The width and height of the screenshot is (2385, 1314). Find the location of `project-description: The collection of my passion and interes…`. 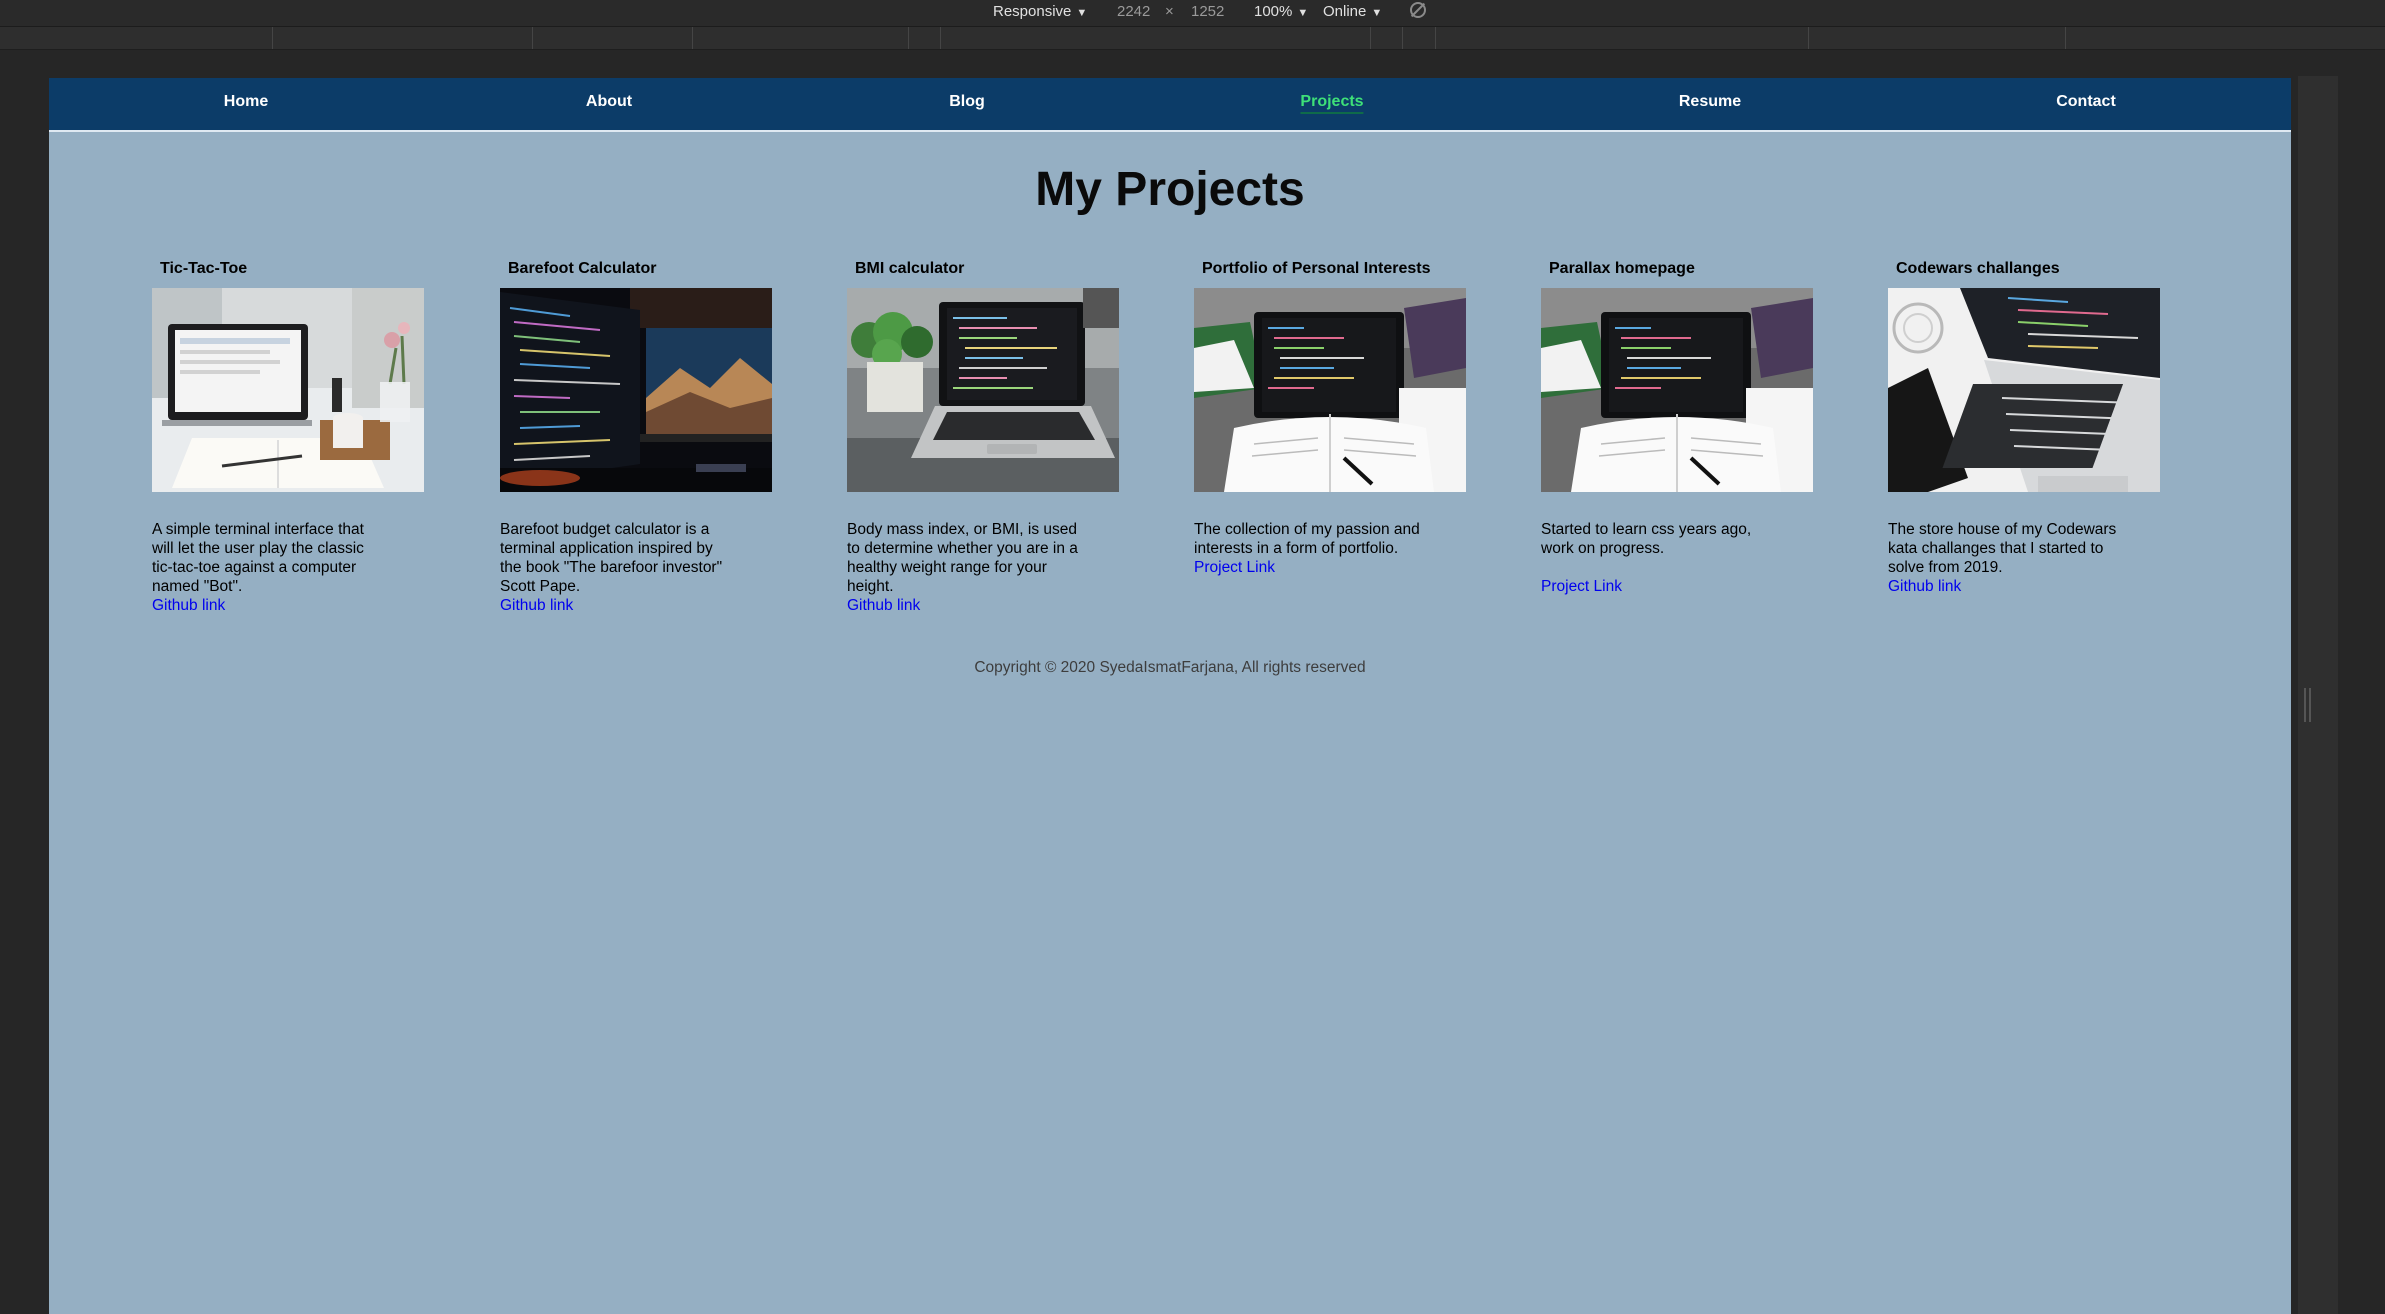

project-description: The collection of my passion and interes… is located at coordinates (1307, 539).